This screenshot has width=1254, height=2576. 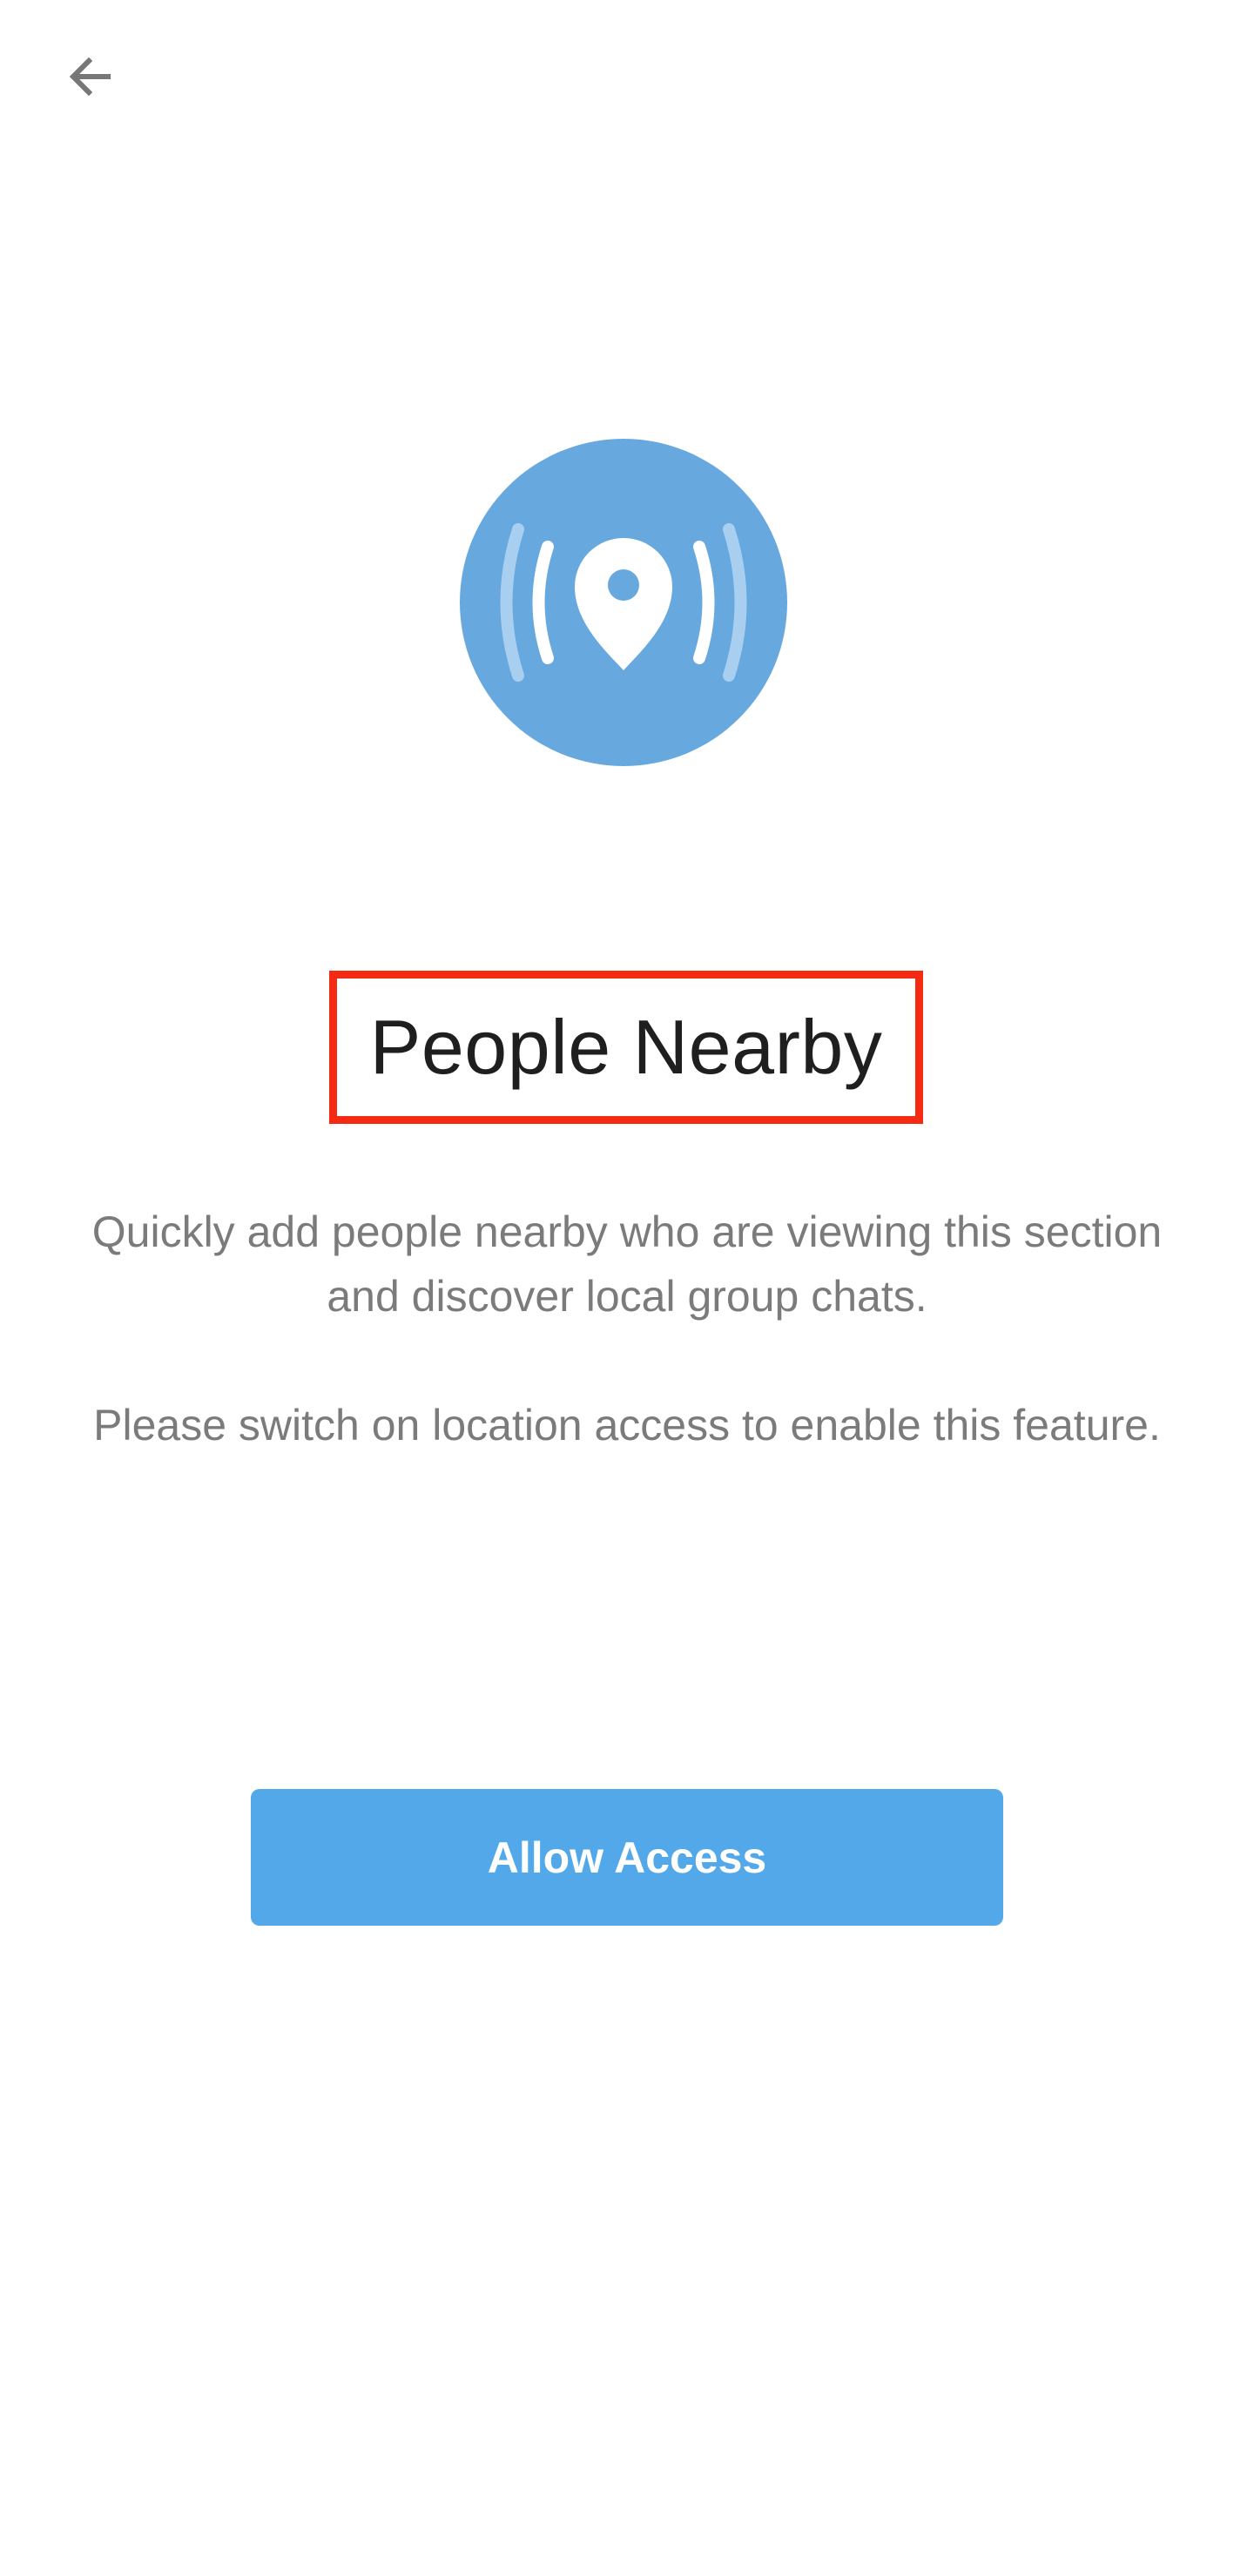 I want to click on title-highlight-box: People Nearby, so click(x=626, y=1047).